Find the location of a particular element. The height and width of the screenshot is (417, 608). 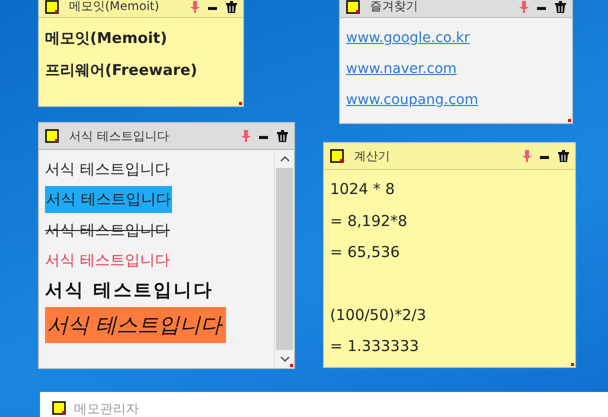

memo-line: = 65,536 is located at coordinates (365, 252).